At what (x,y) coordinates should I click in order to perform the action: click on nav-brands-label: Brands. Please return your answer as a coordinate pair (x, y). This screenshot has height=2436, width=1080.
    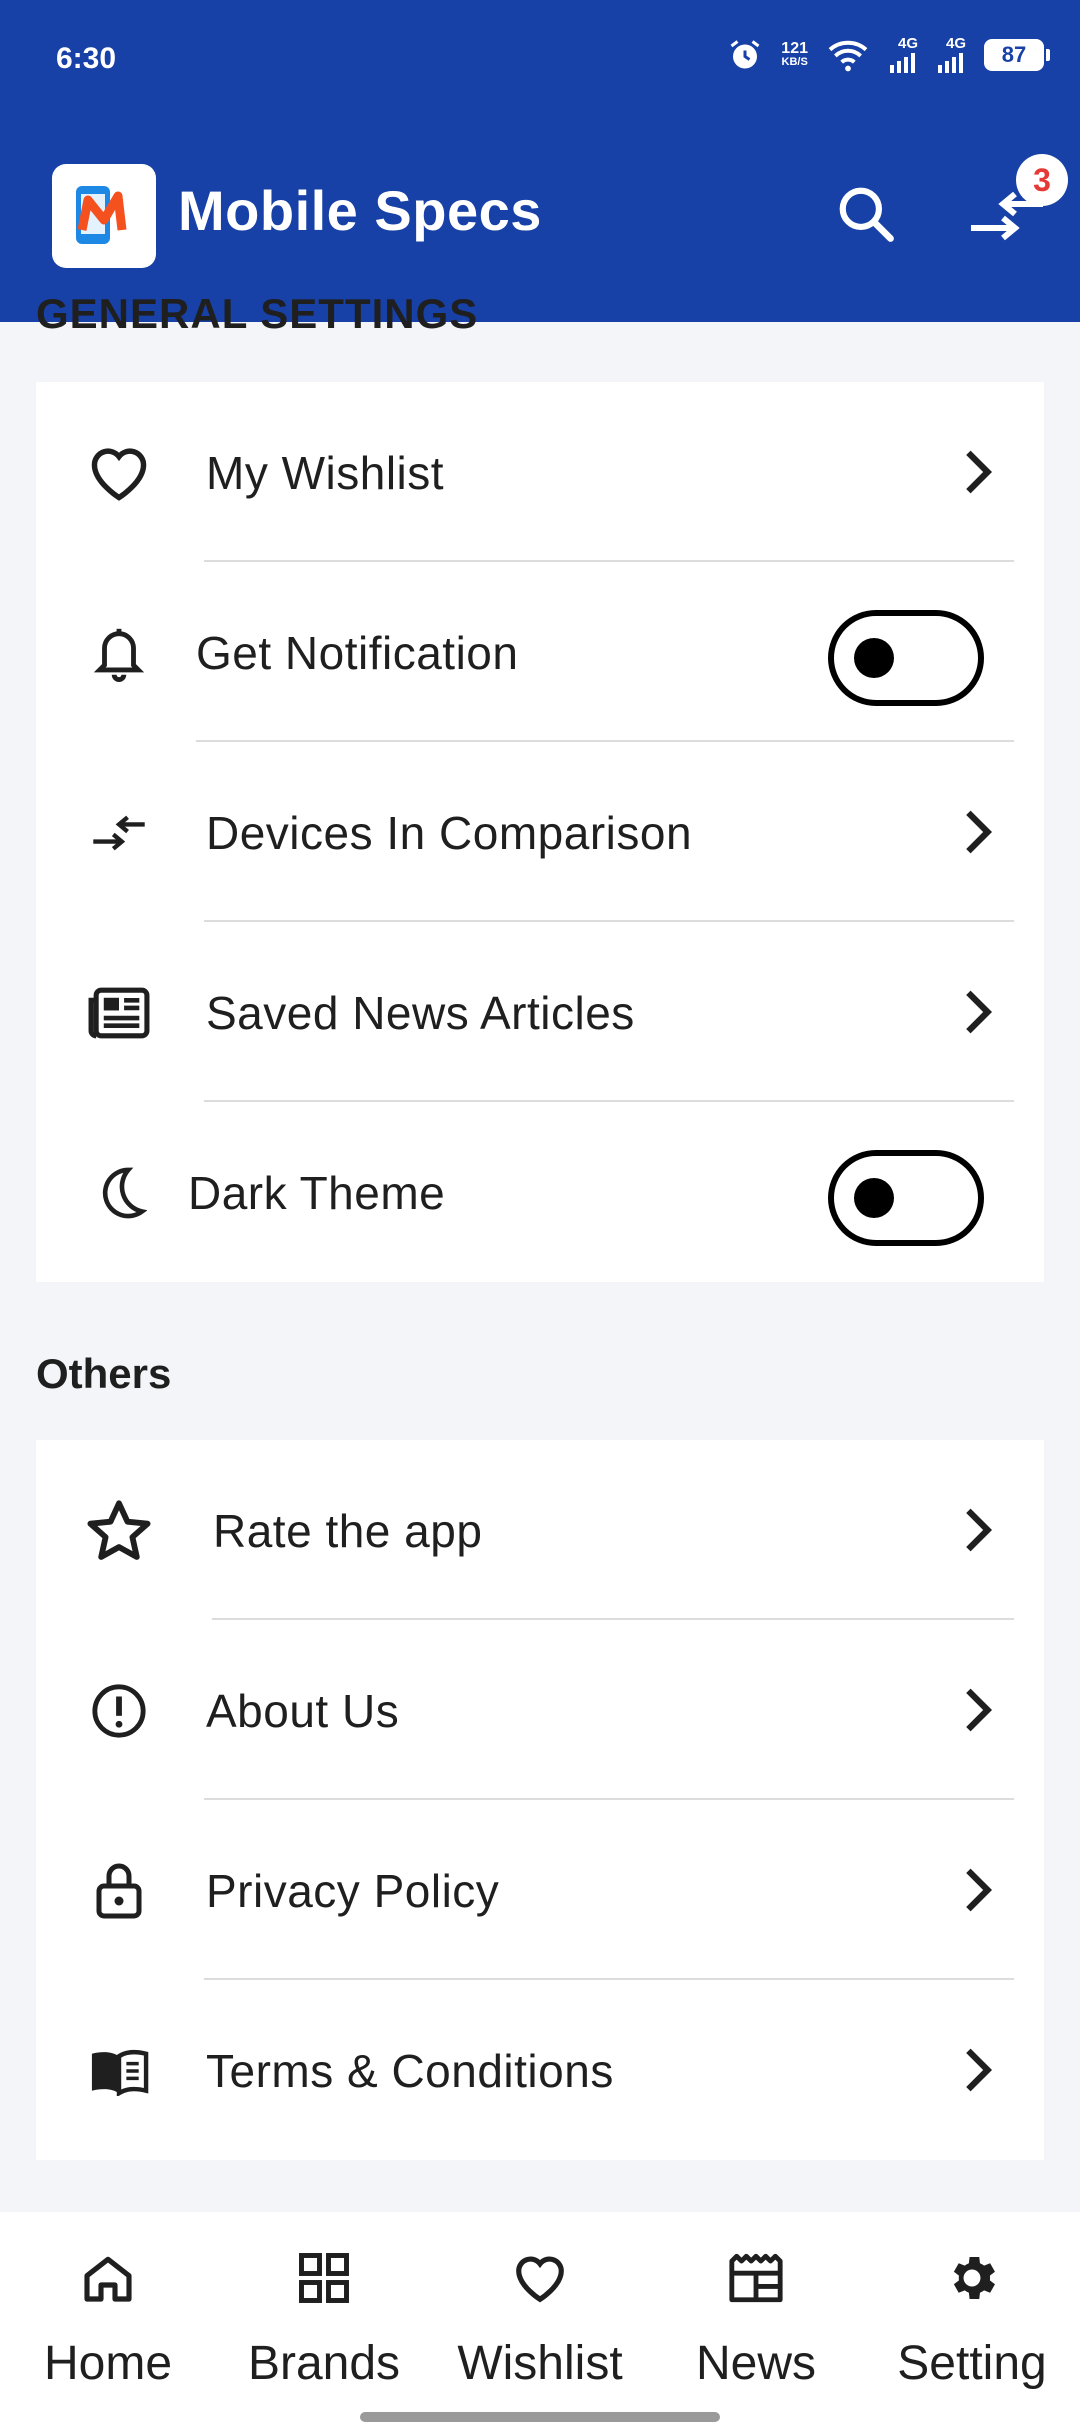
    Looking at the image, I should click on (324, 2363).